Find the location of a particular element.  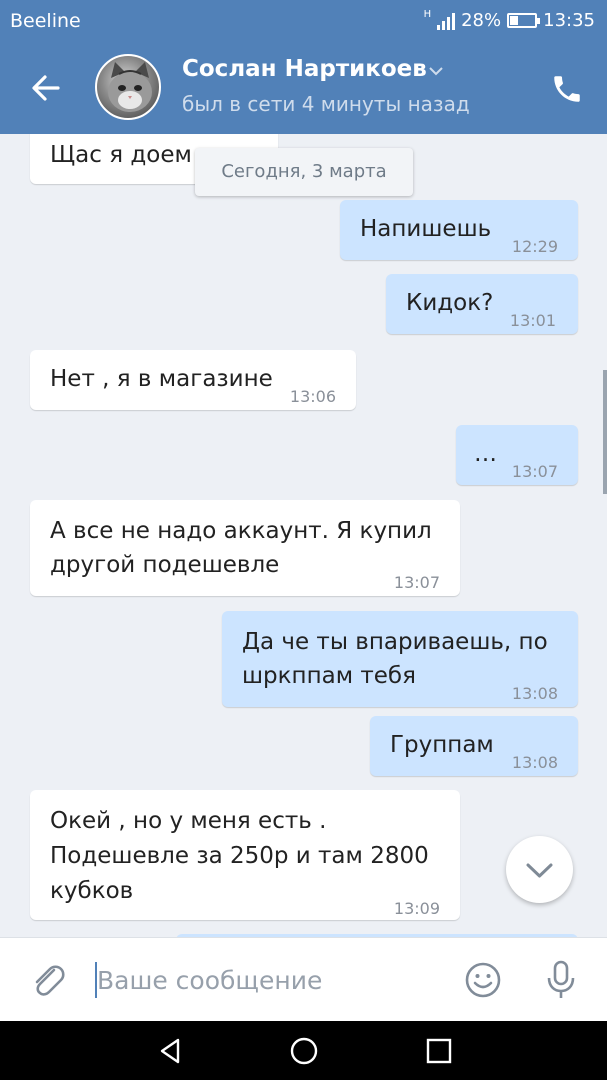

message-out: … 13:07 is located at coordinates (517, 455).